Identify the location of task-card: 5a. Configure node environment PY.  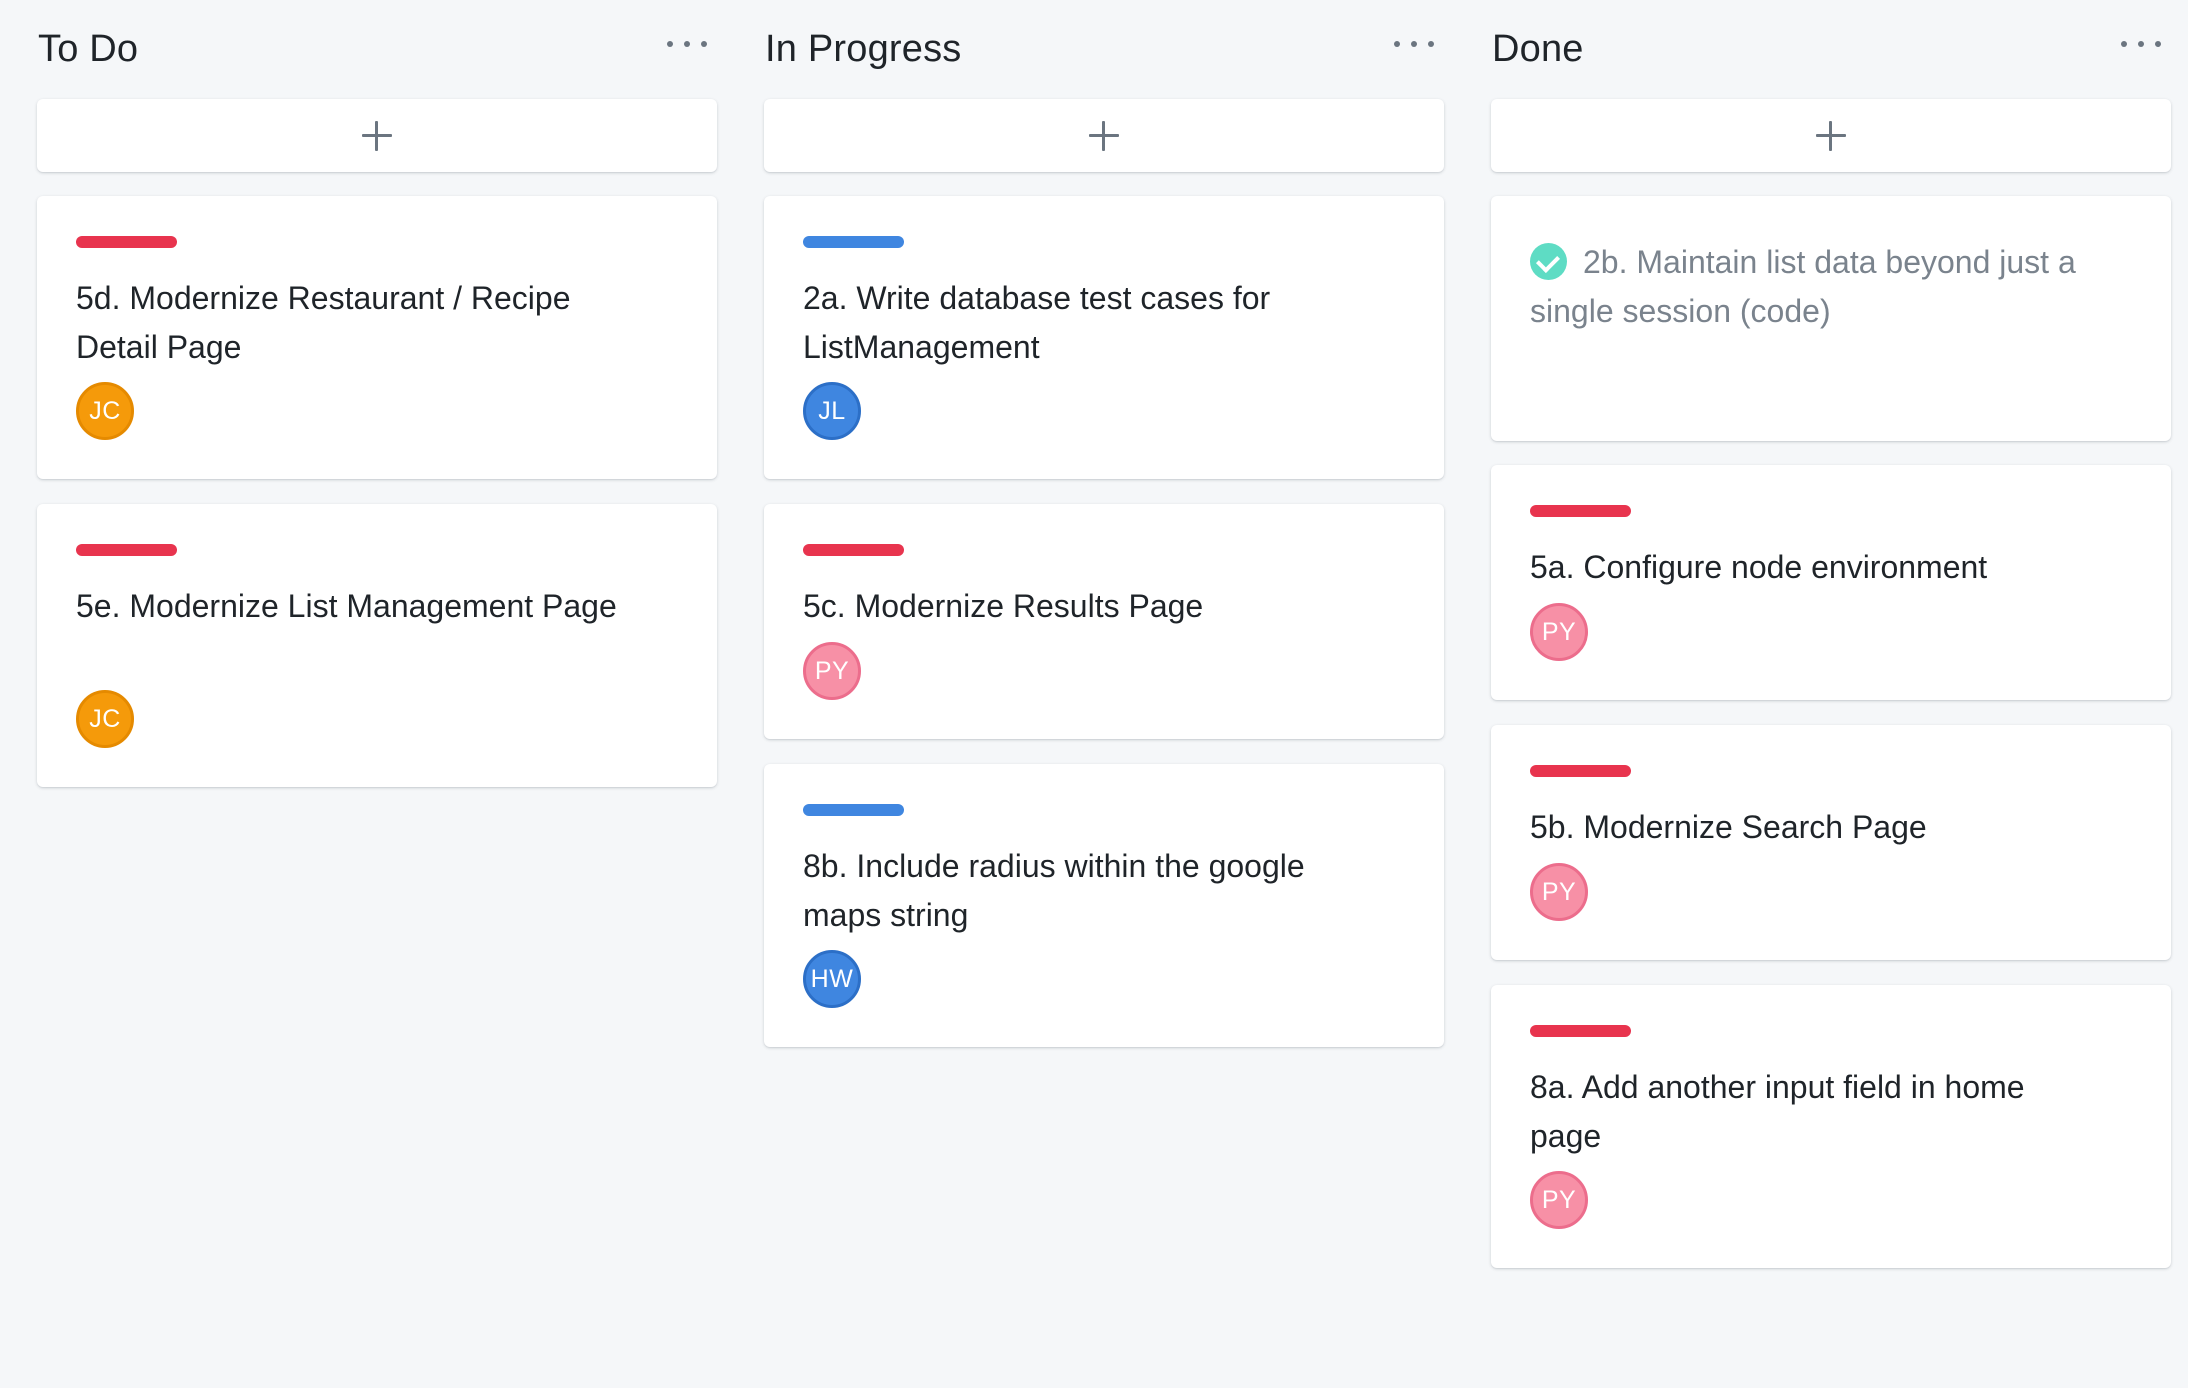
(1831, 582).